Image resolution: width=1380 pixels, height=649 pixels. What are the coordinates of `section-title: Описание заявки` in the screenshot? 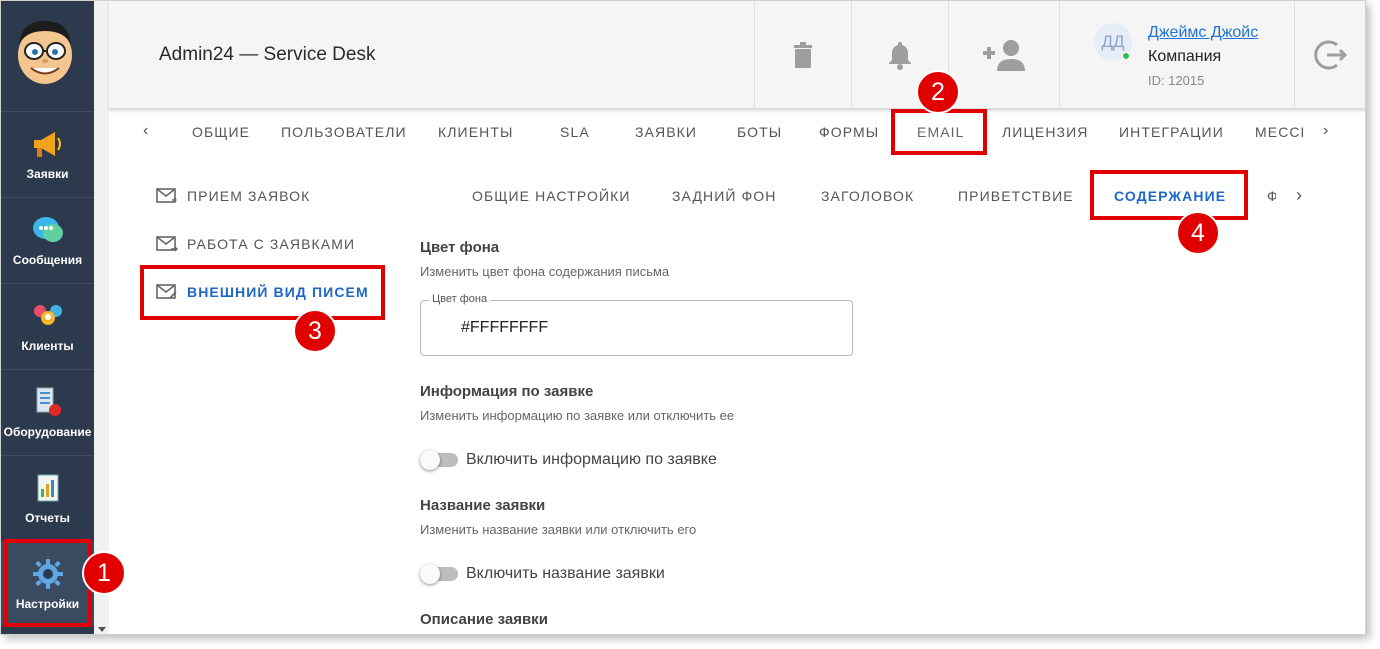 It's located at (484, 619).